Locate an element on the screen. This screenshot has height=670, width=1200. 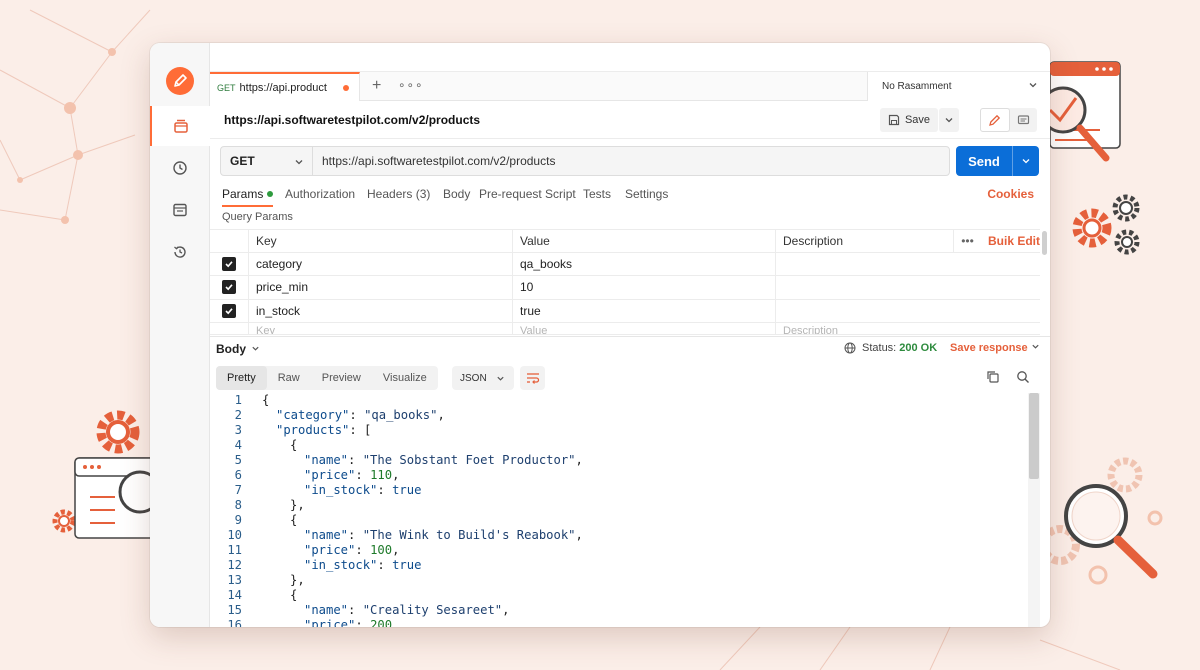
table-row: in_stock true is located at coordinates (625, 311).